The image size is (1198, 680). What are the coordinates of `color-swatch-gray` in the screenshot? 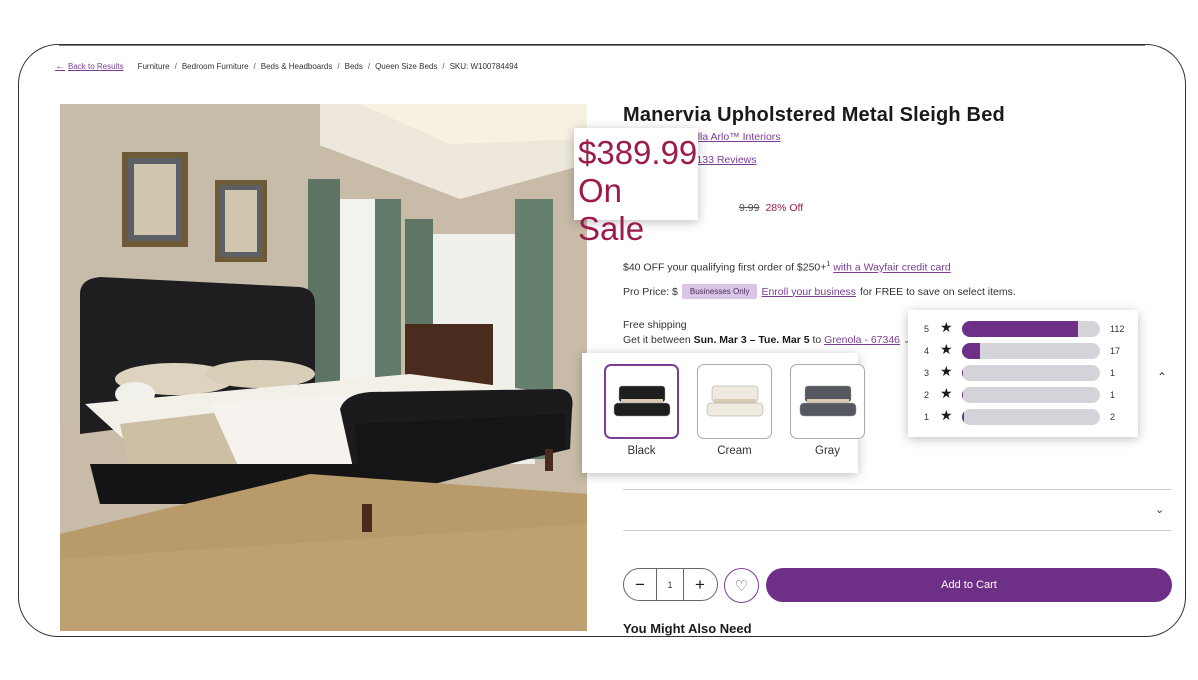 It's located at (827, 401).